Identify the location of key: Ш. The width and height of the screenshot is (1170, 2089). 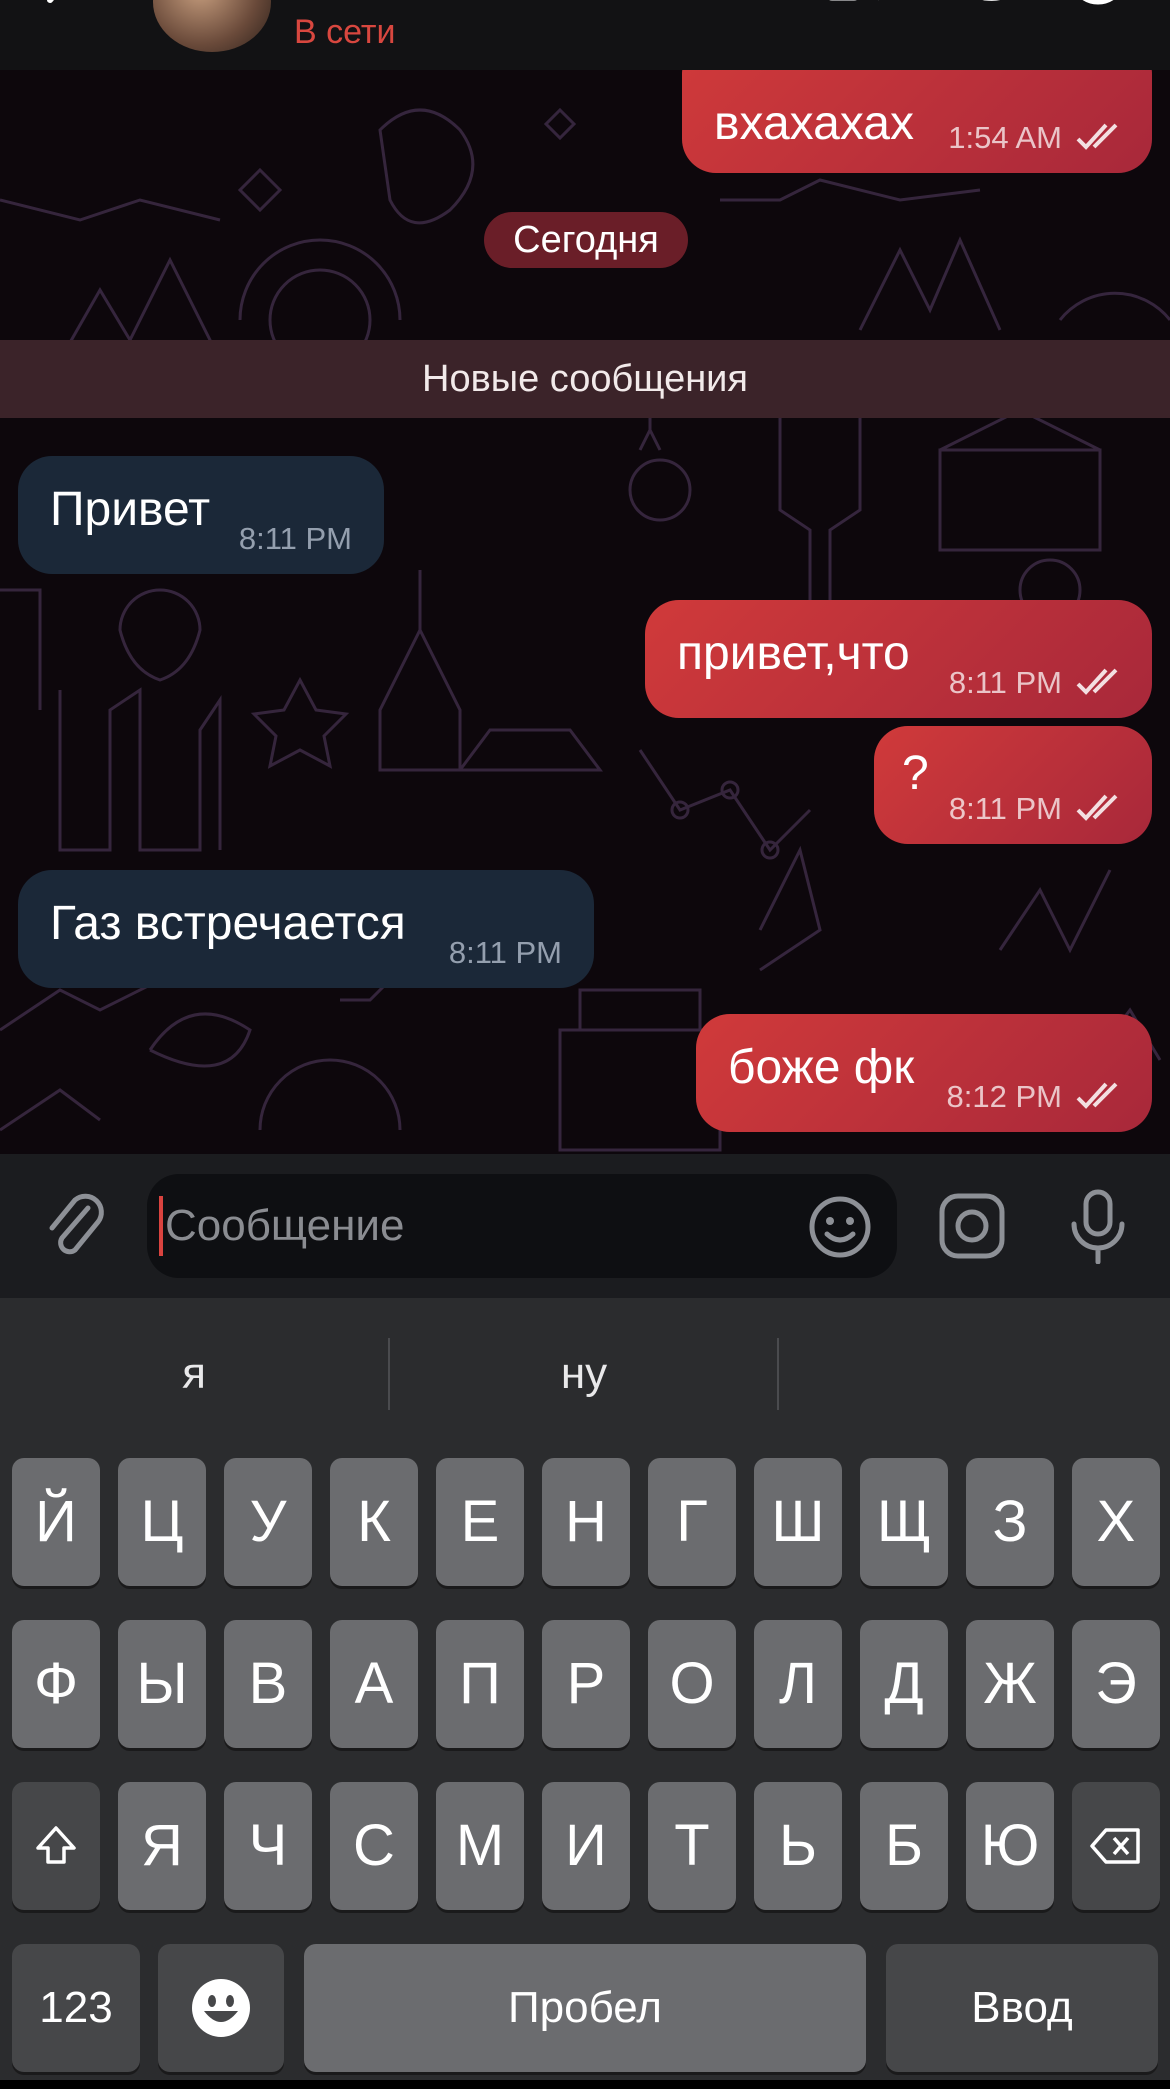
(798, 1522).